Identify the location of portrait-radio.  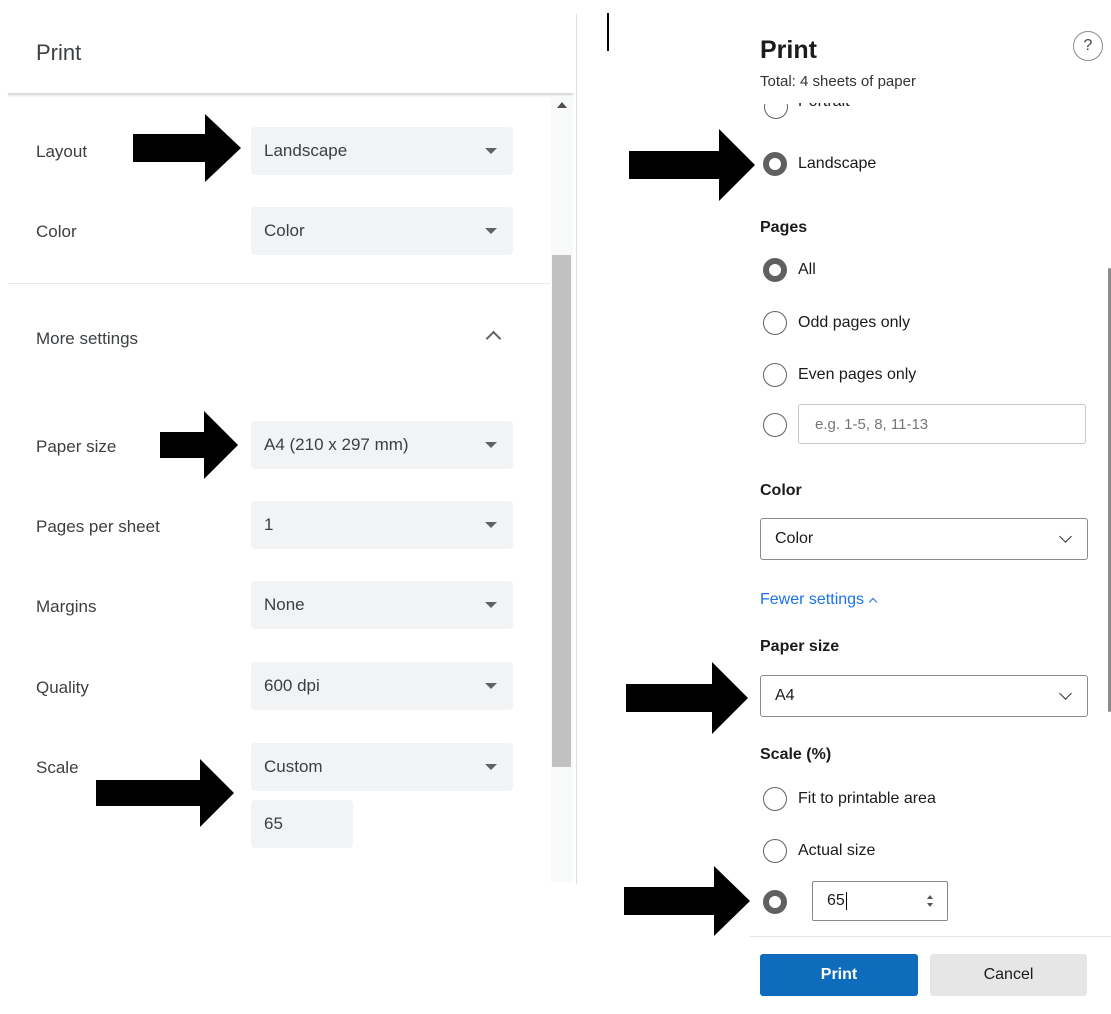
(777, 113).